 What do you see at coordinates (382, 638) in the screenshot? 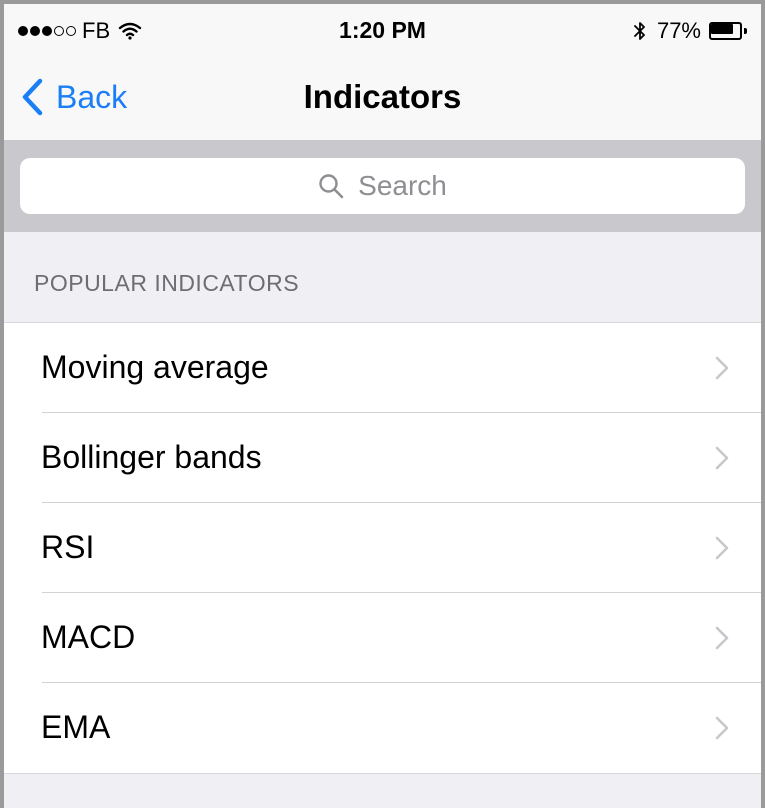
I see `list-item-macd: MACD` at bounding box center [382, 638].